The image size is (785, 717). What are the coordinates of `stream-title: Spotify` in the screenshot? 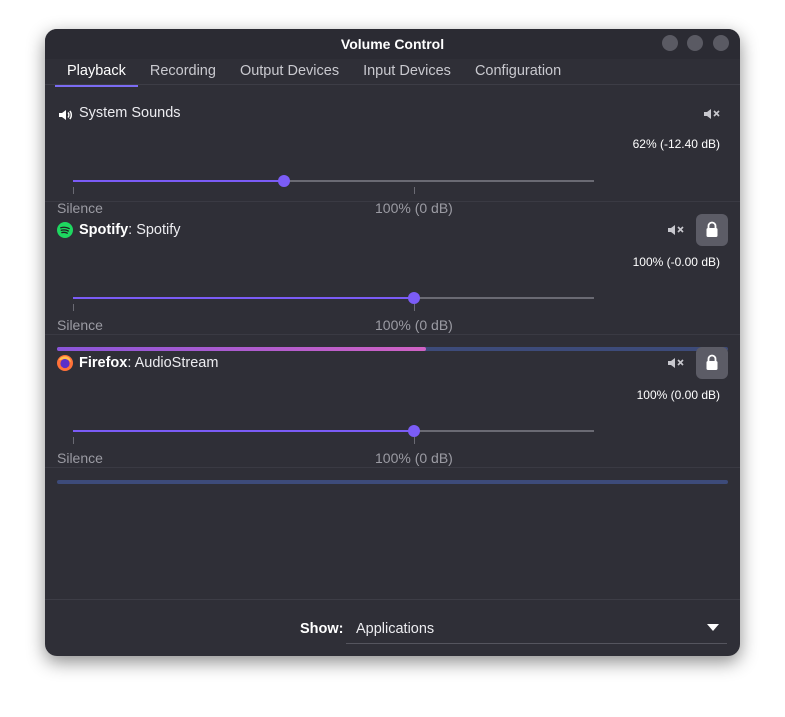 It's located at (130, 230).